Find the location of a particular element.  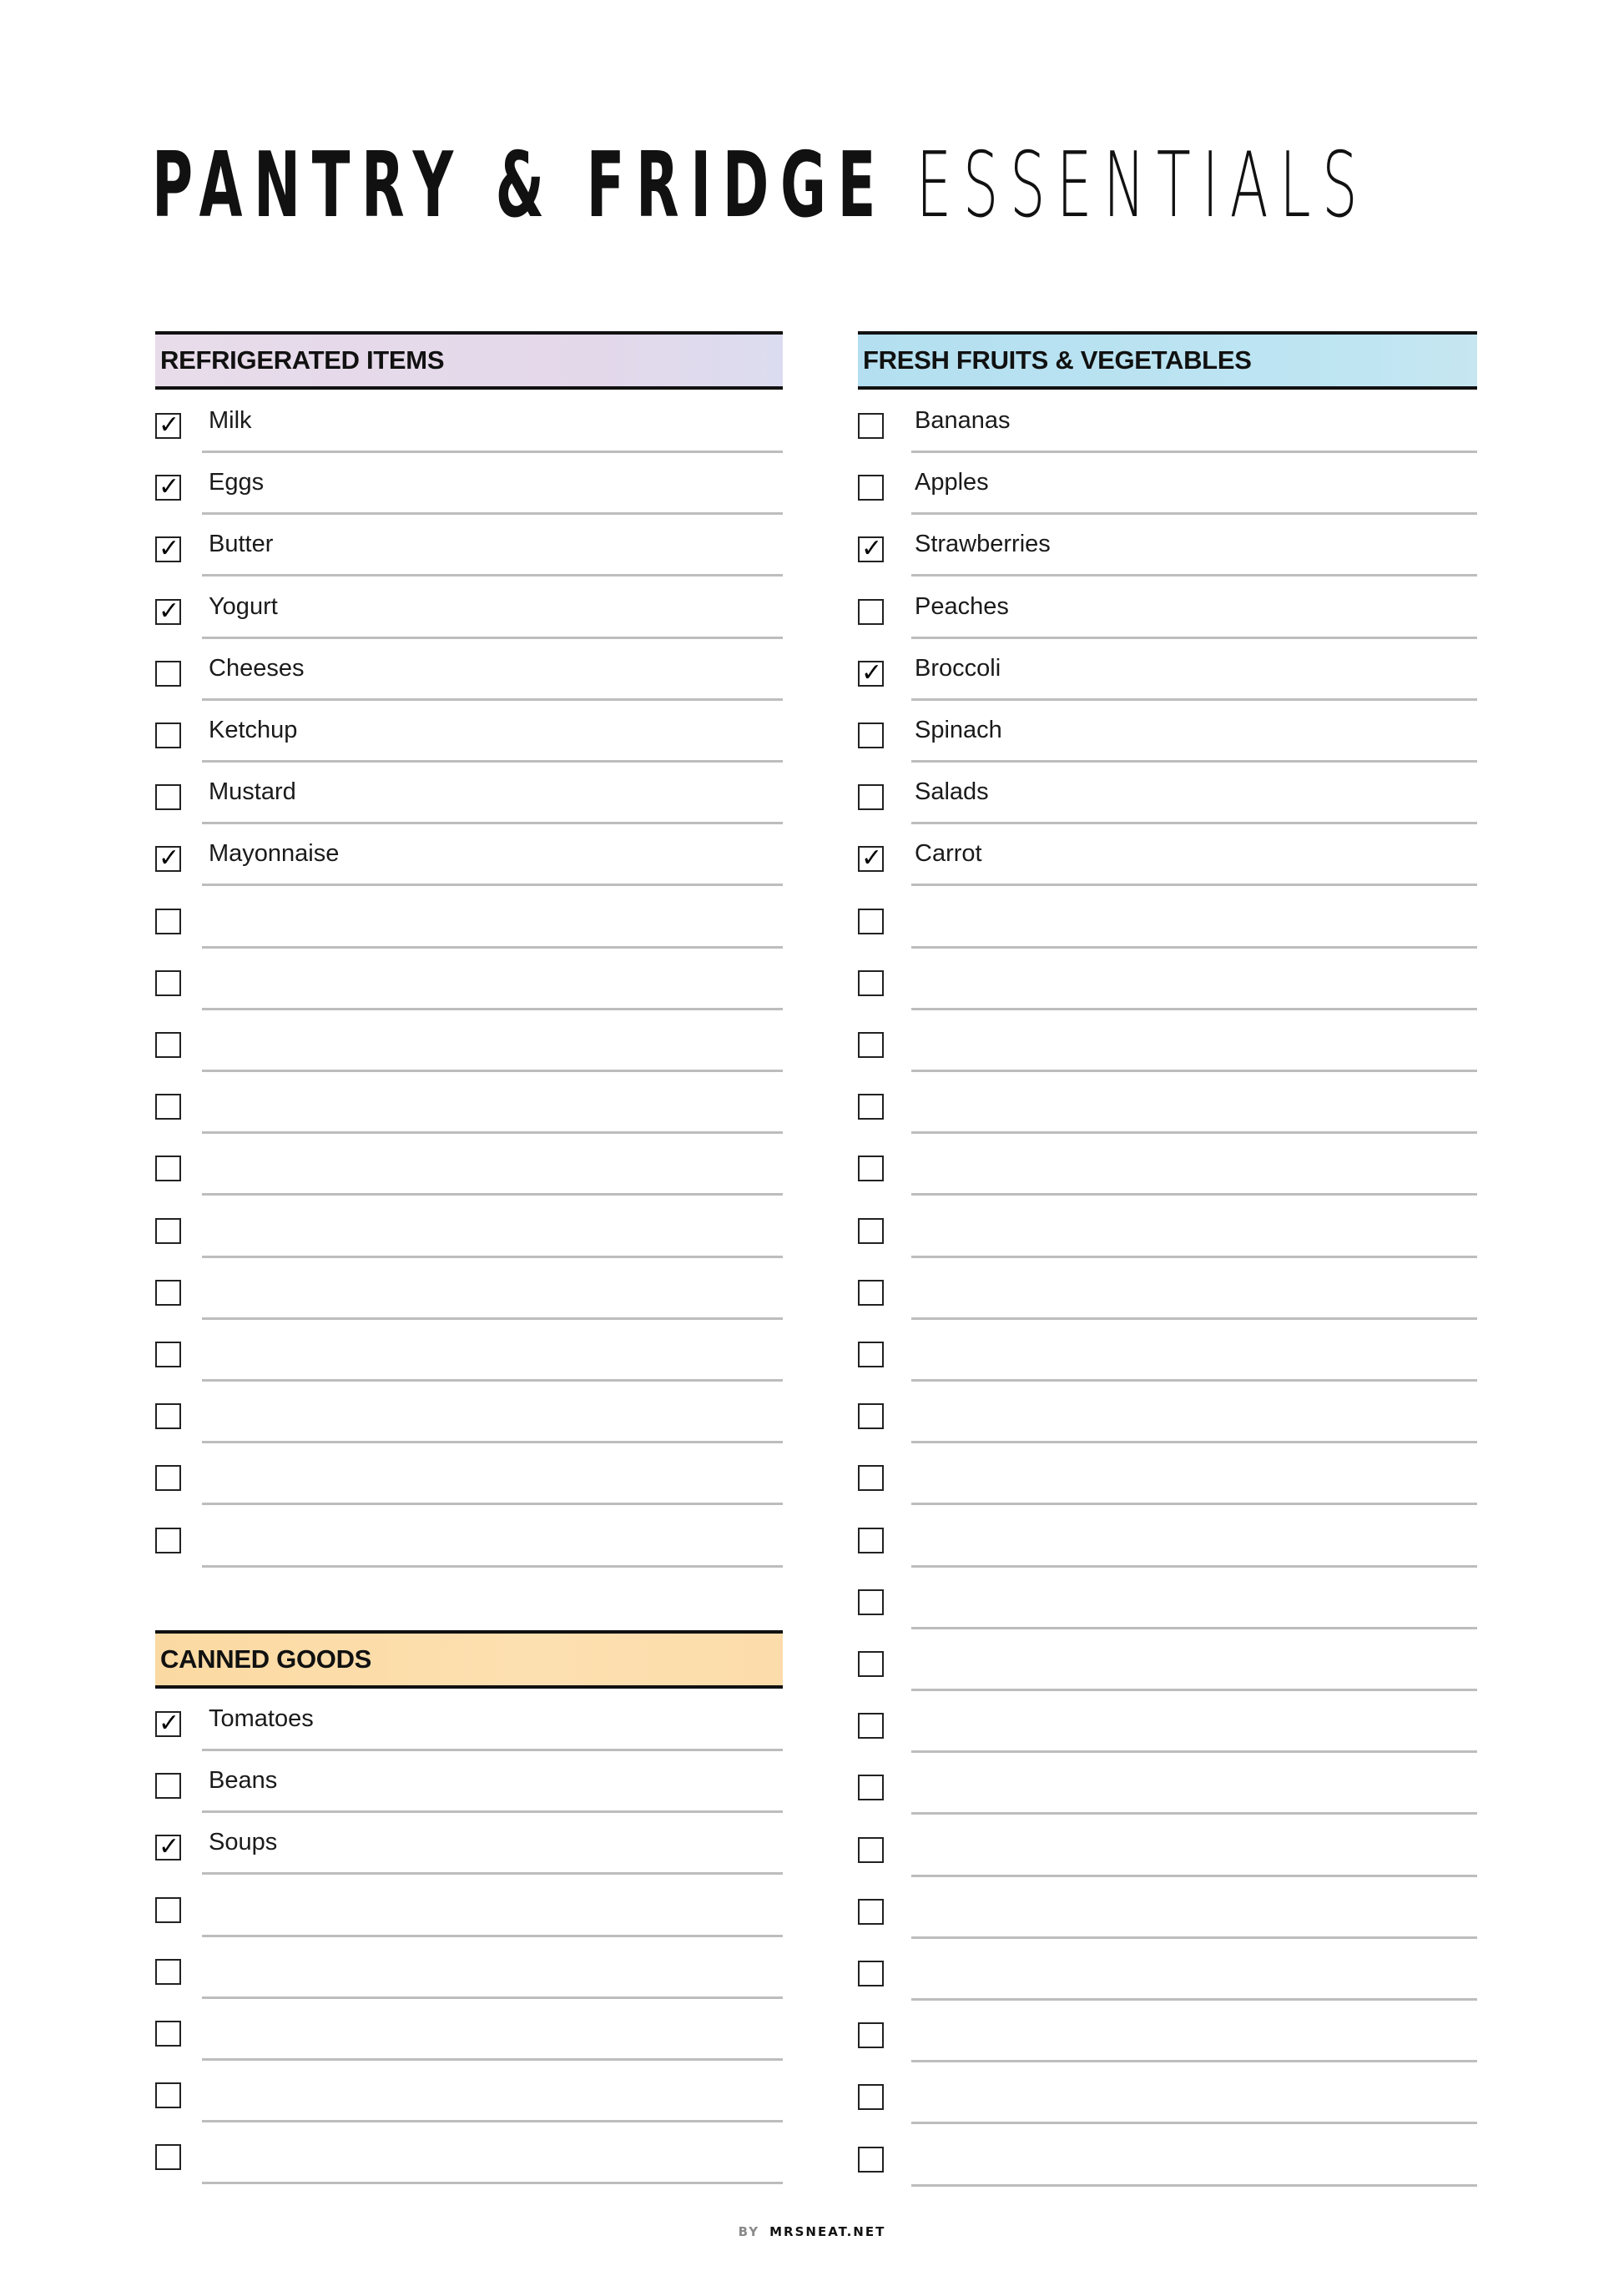

section-heading: CANNED GOODS is located at coordinates (266, 1659).